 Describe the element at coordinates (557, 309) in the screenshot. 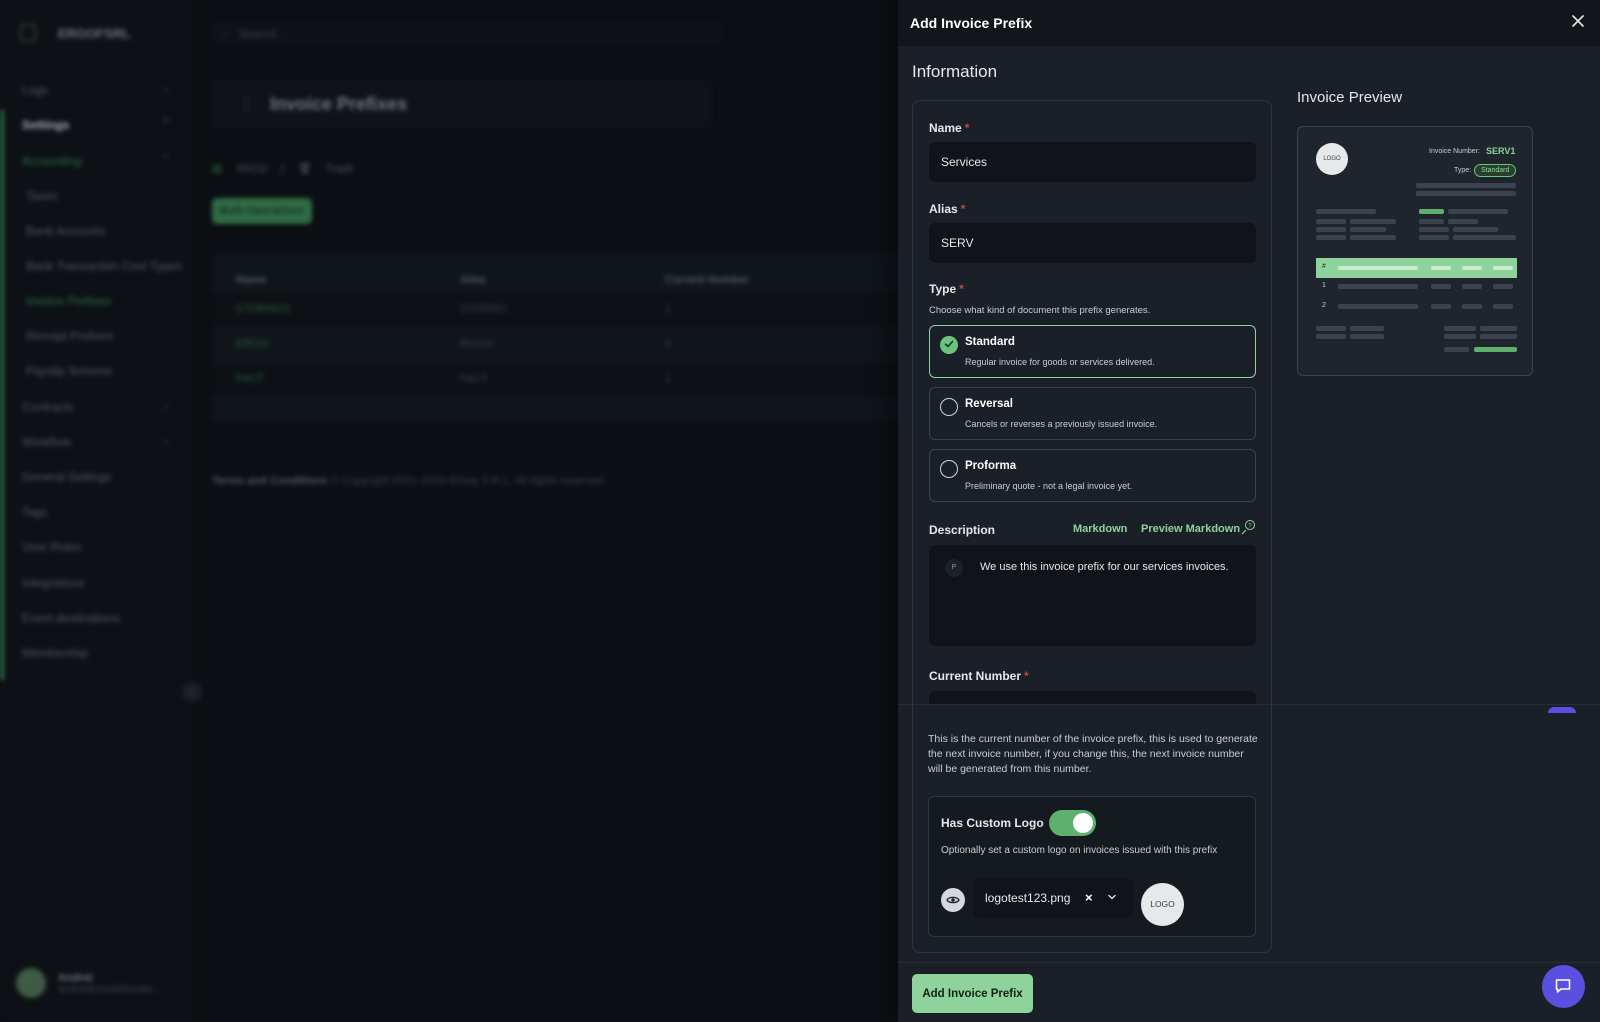

I see `table-row: STORNOS STORNO 1` at that location.